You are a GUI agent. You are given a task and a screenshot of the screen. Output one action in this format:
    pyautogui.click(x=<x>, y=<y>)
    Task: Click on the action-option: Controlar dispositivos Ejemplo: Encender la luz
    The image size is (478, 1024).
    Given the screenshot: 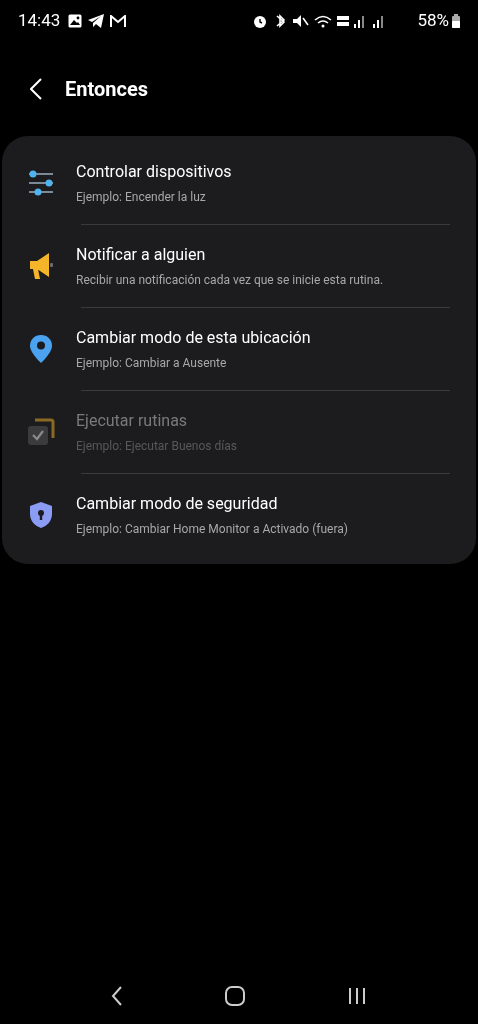 What is the action you would take?
    pyautogui.click(x=239, y=183)
    